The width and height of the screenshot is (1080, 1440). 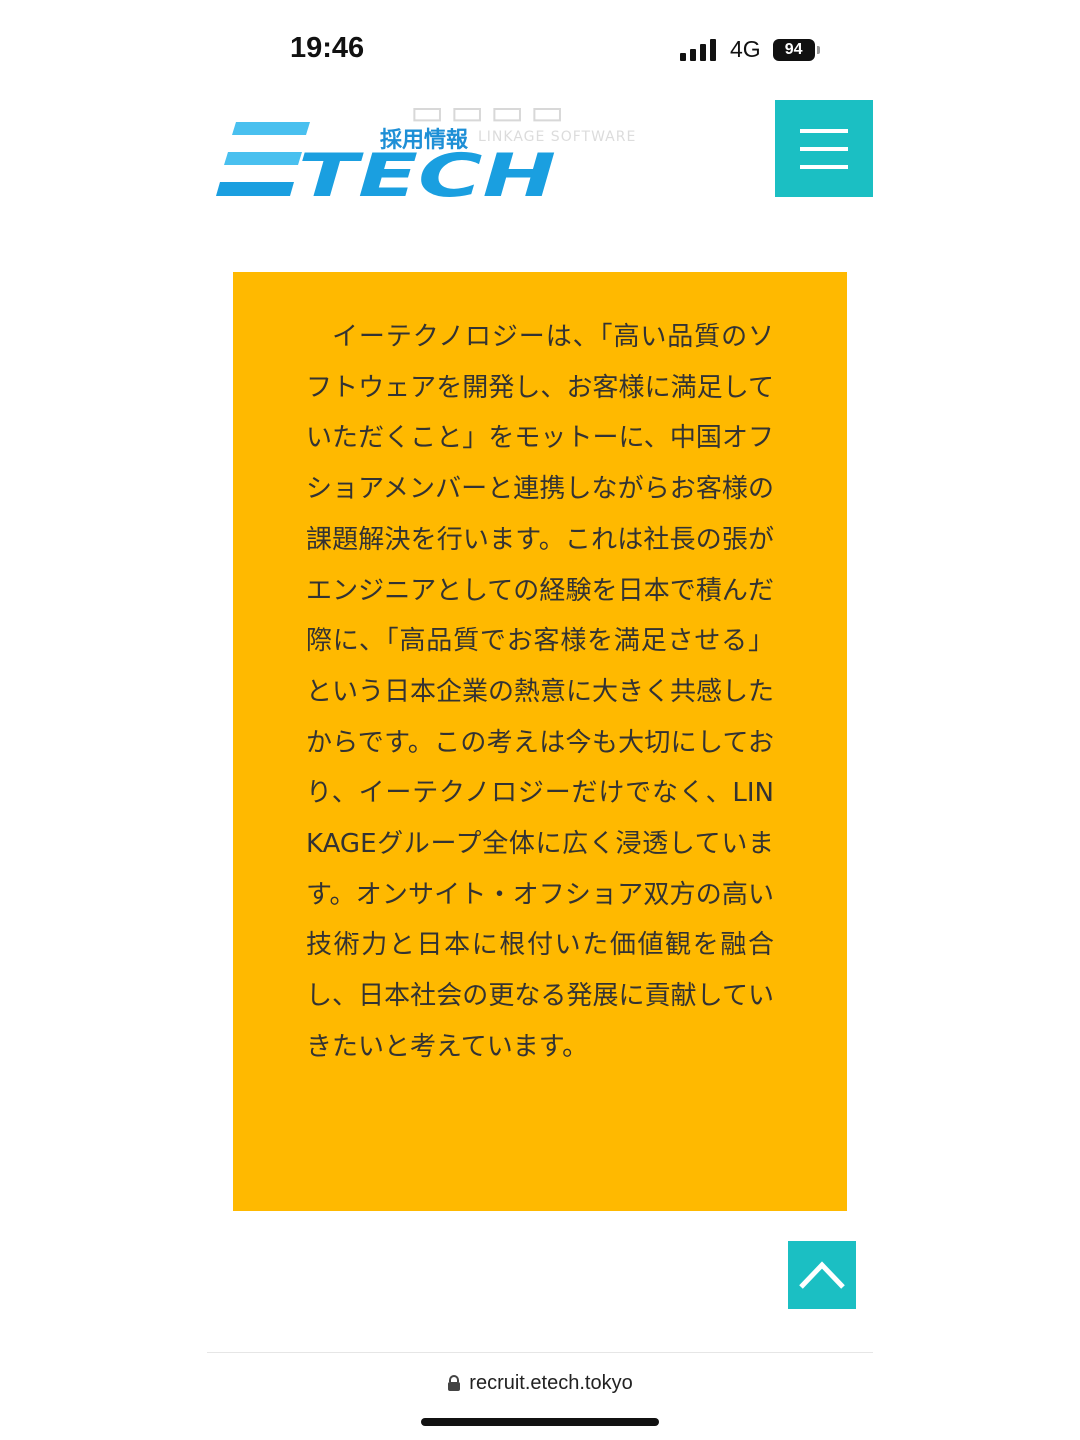 I want to click on battery-icon: 94, so click(x=796, y=49).